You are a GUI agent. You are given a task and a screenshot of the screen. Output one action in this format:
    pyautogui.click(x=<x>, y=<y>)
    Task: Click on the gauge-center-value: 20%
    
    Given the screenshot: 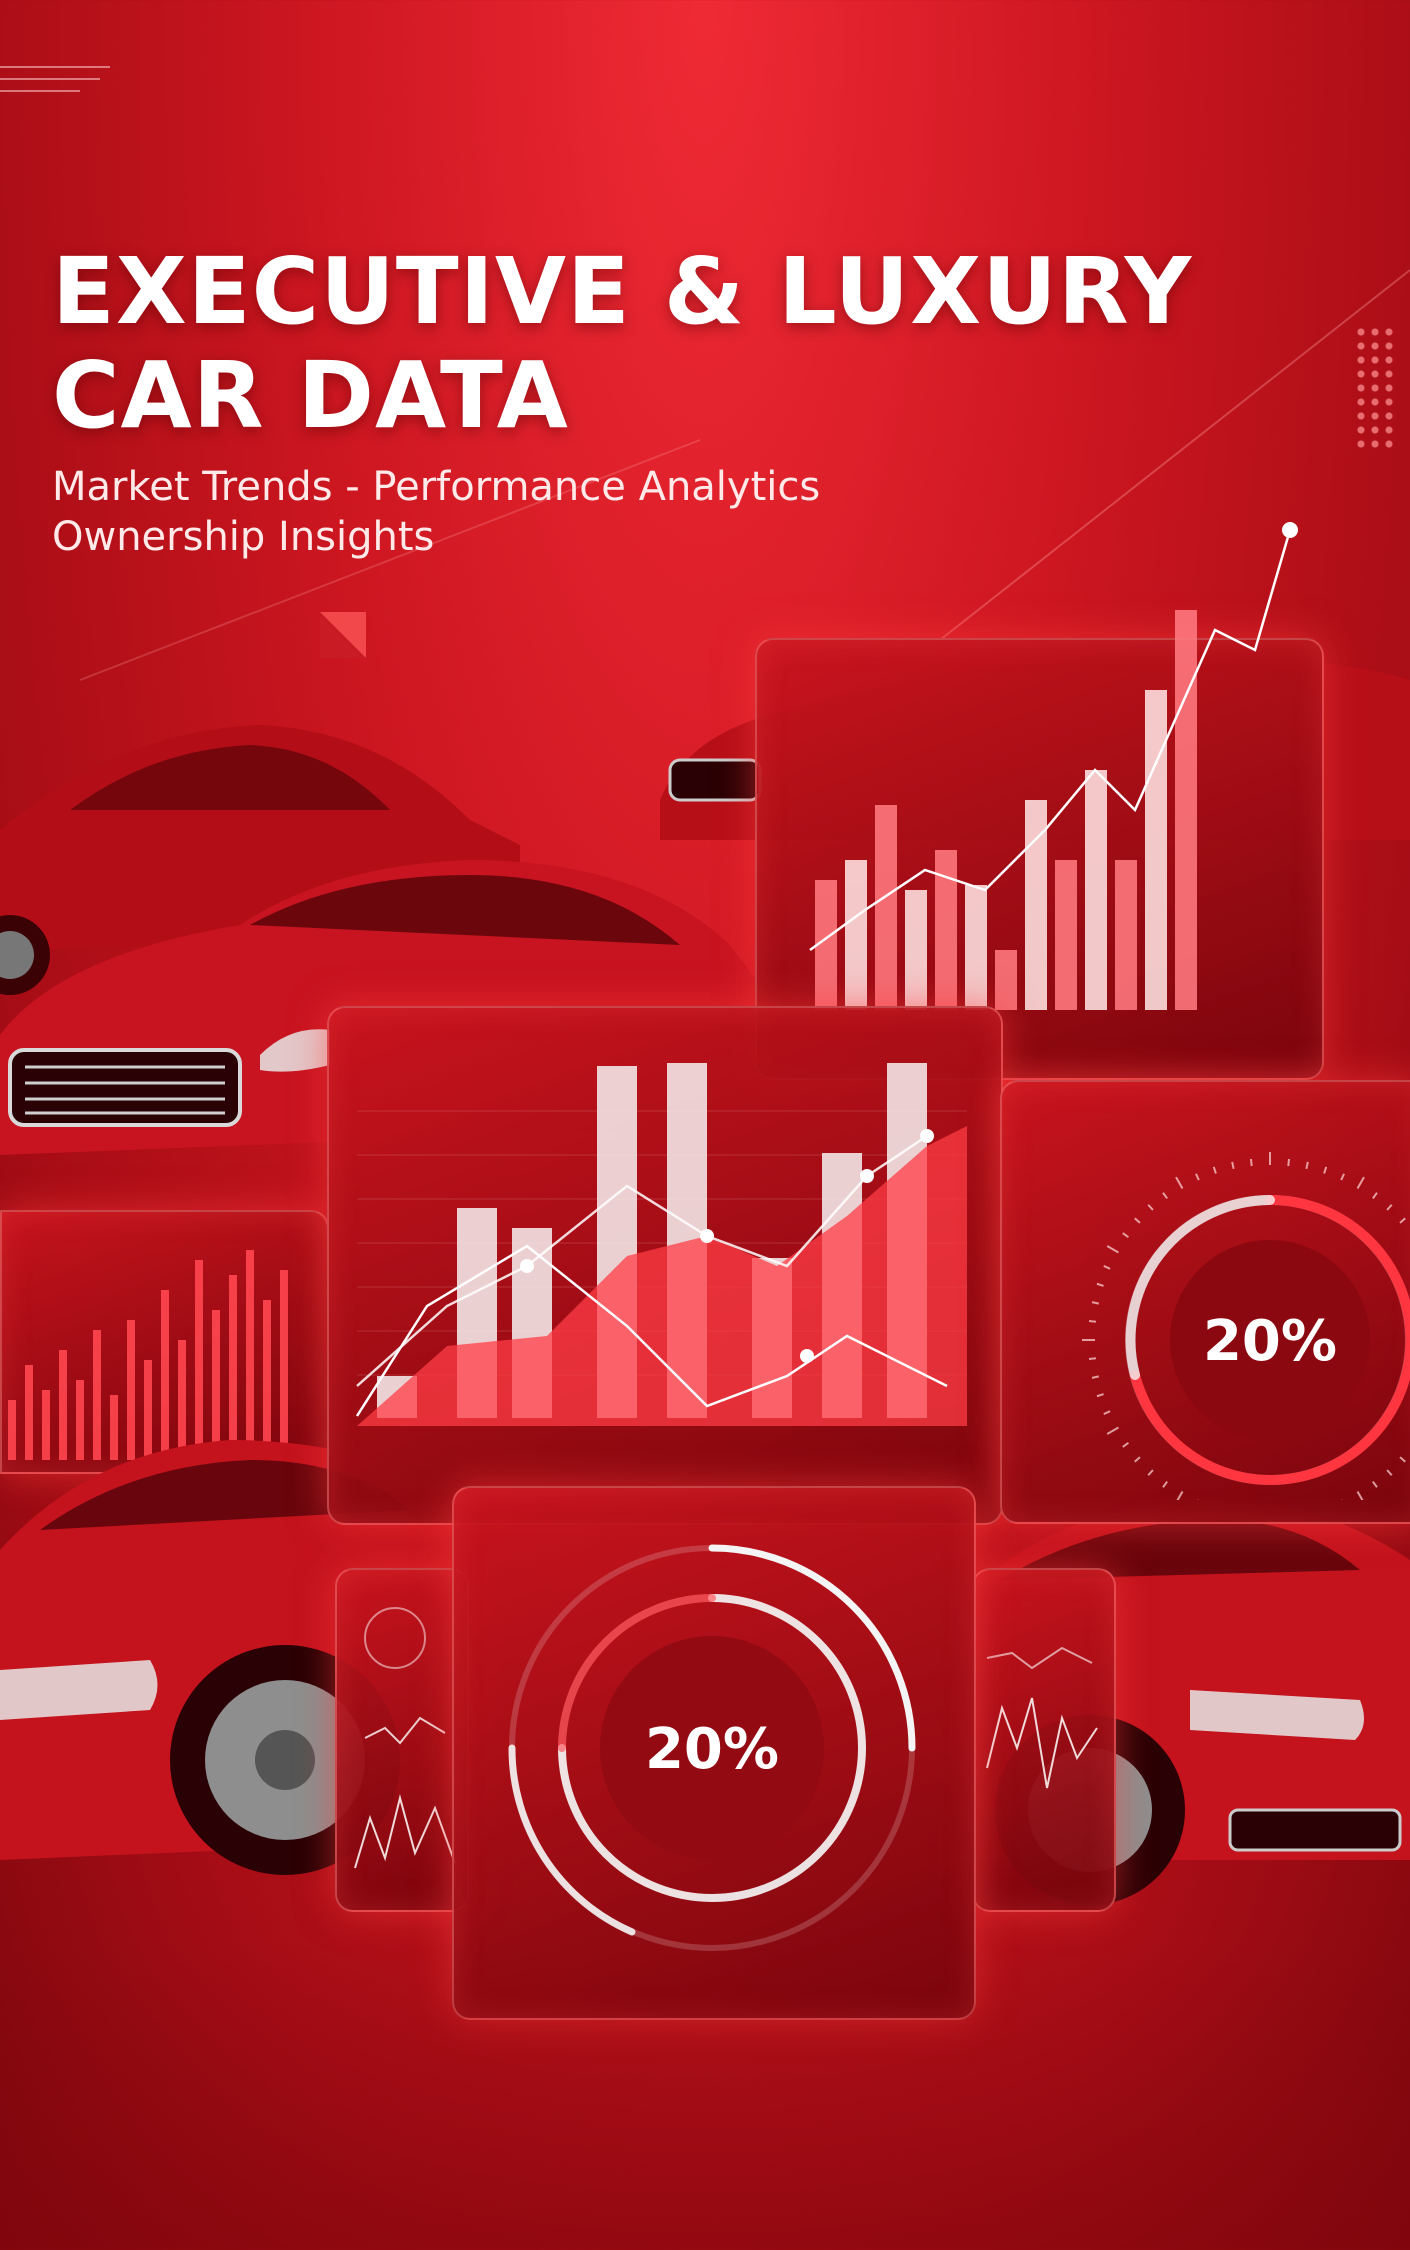 What is the action you would take?
    pyautogui.click(x=712, y=1749)
    